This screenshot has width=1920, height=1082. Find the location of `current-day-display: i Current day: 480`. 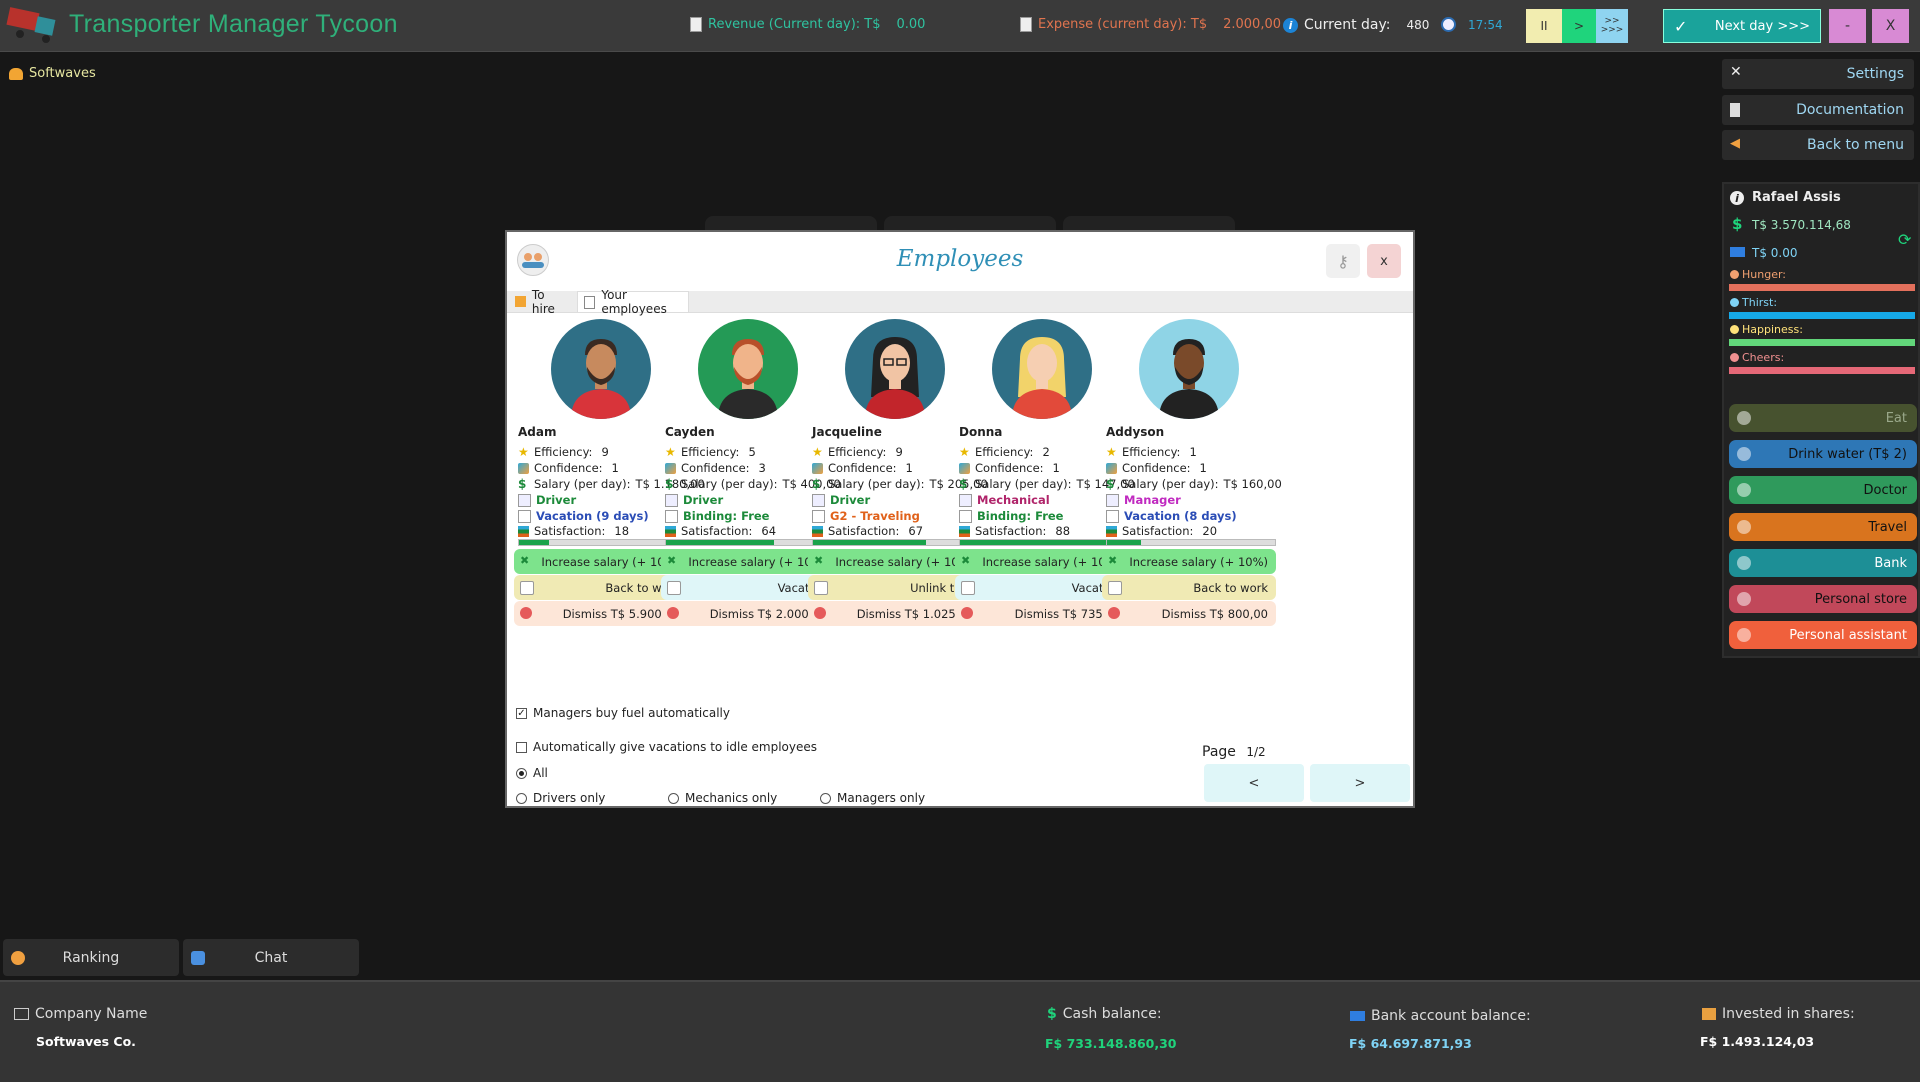

current-day-display: i Current day: 480 is located at coordinates (1356, 25).